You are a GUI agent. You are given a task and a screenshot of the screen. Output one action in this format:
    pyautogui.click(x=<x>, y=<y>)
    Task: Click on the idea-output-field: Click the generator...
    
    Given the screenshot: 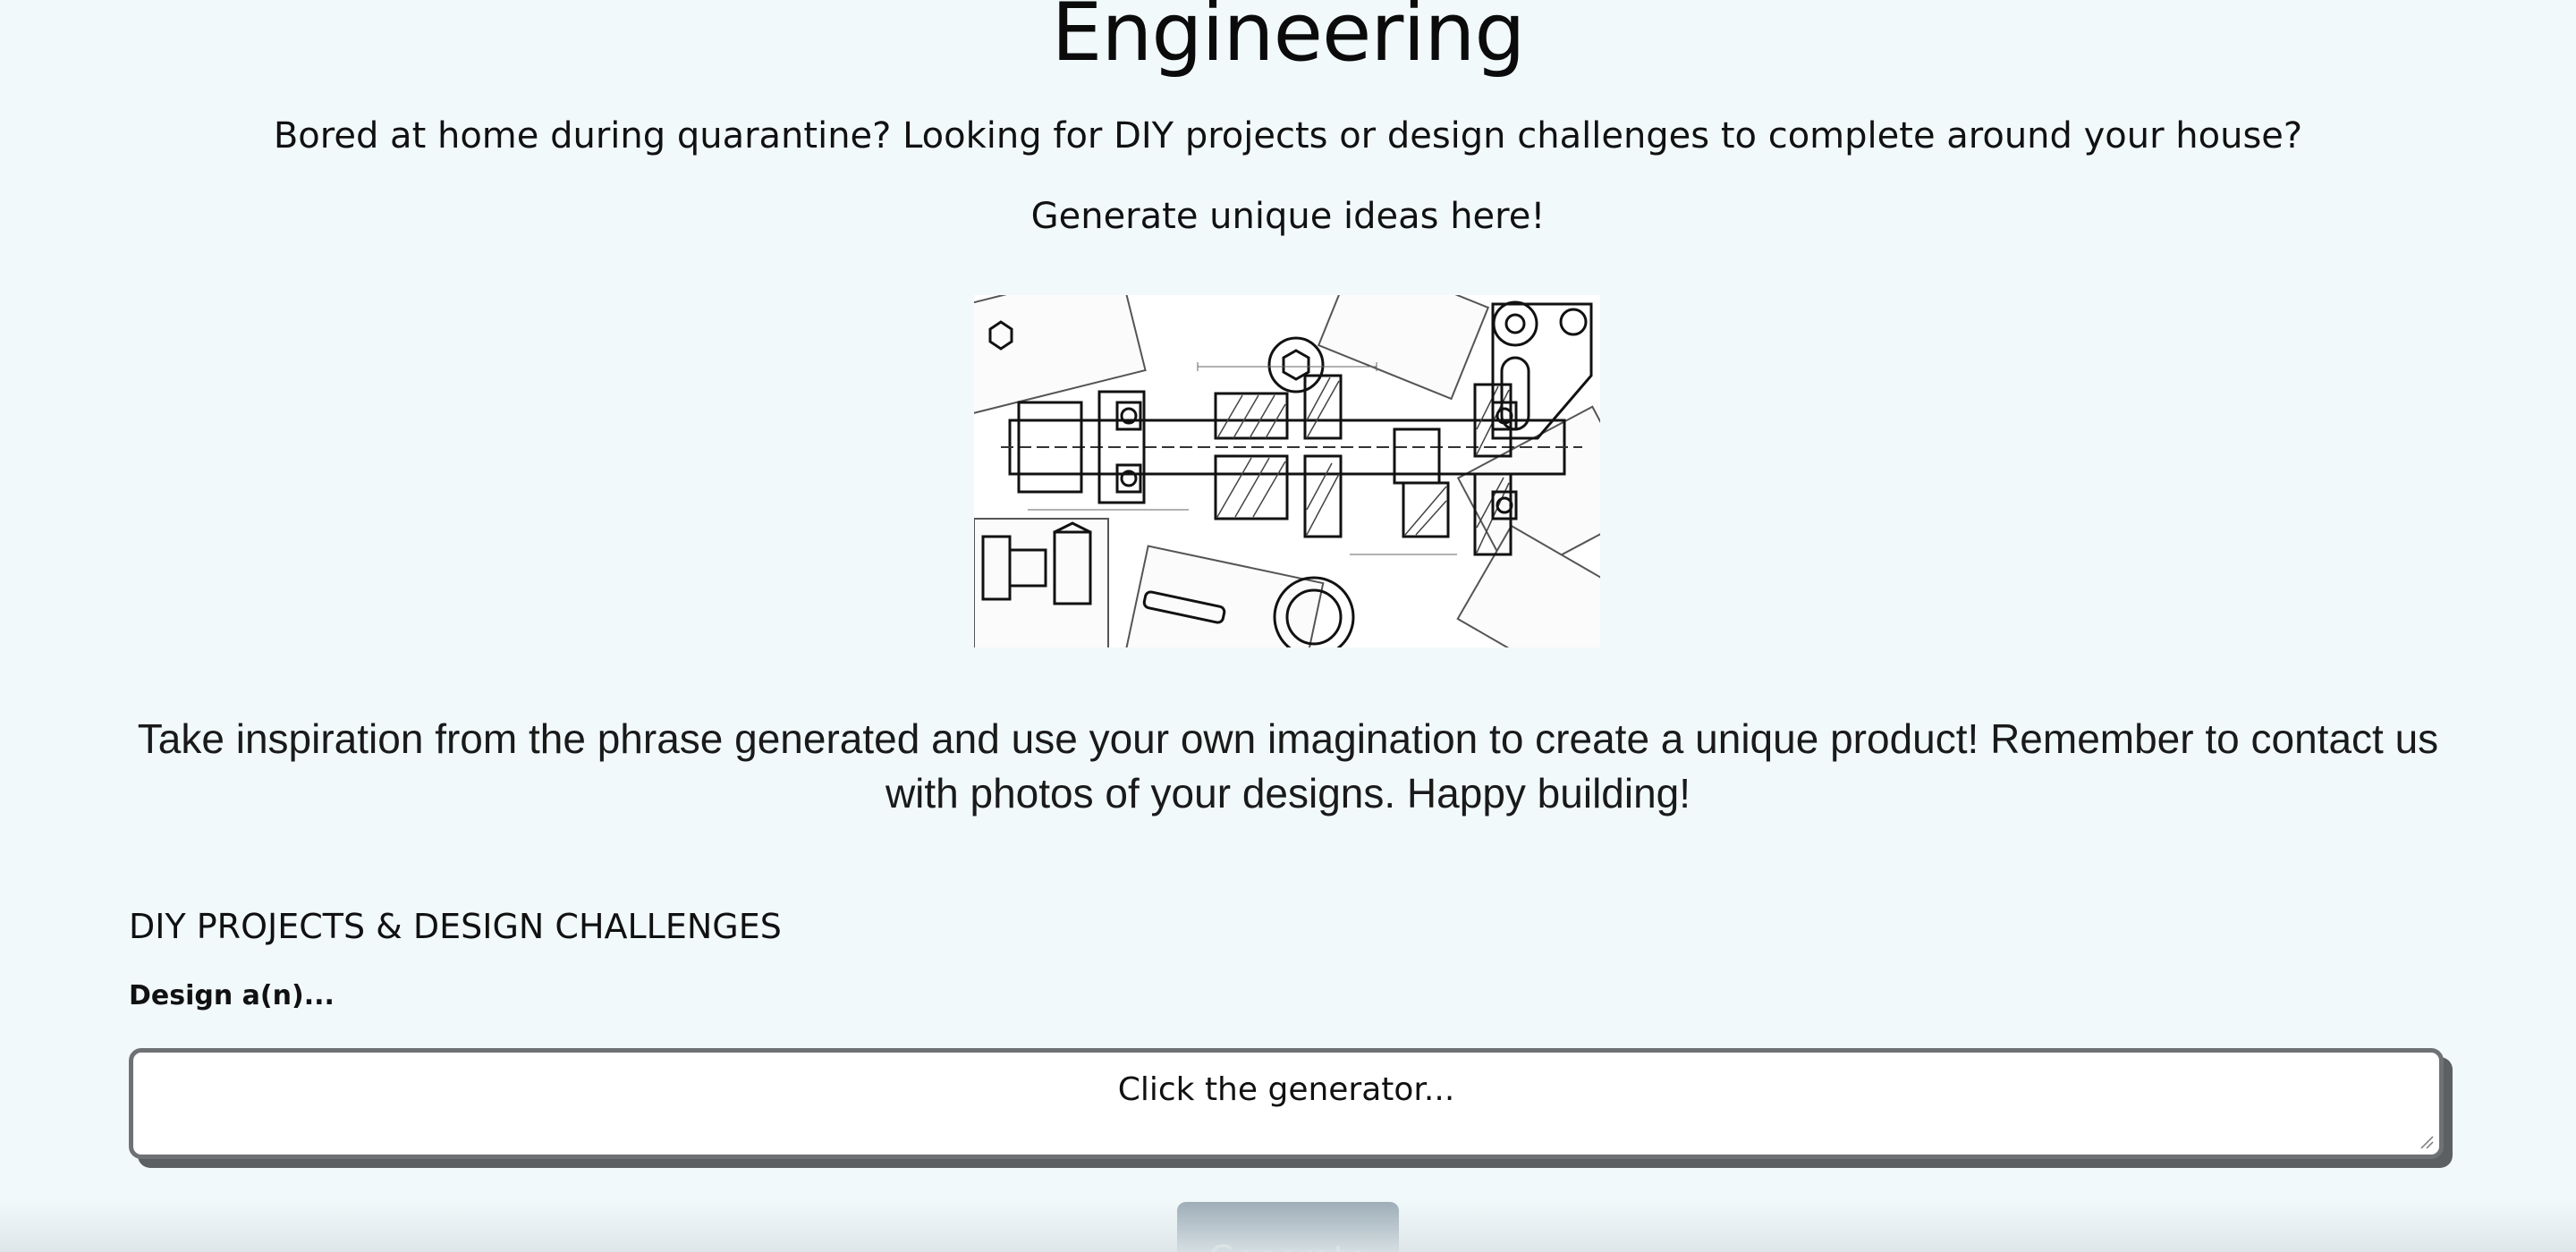 What is the action you would take?
    pyautogui.click(x=1286, y=1104)
    